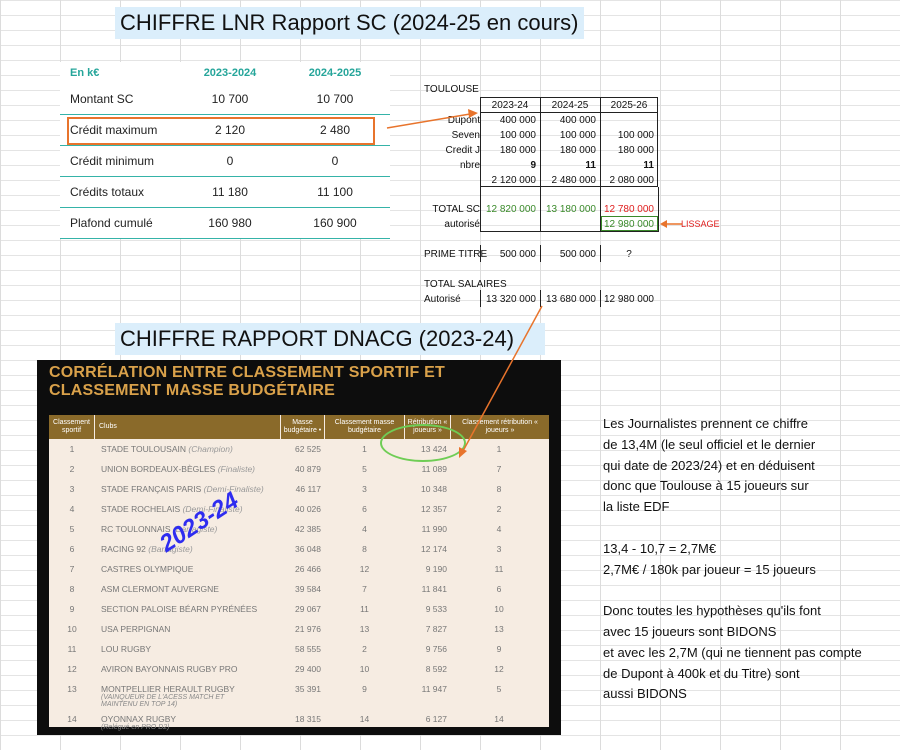 This screenshot has height=750, width=900. Describe the element at coordinates (660, 548) in the screenshot. I see `note-line: 13,4 - 10,7 = 2,7M€` at that location.